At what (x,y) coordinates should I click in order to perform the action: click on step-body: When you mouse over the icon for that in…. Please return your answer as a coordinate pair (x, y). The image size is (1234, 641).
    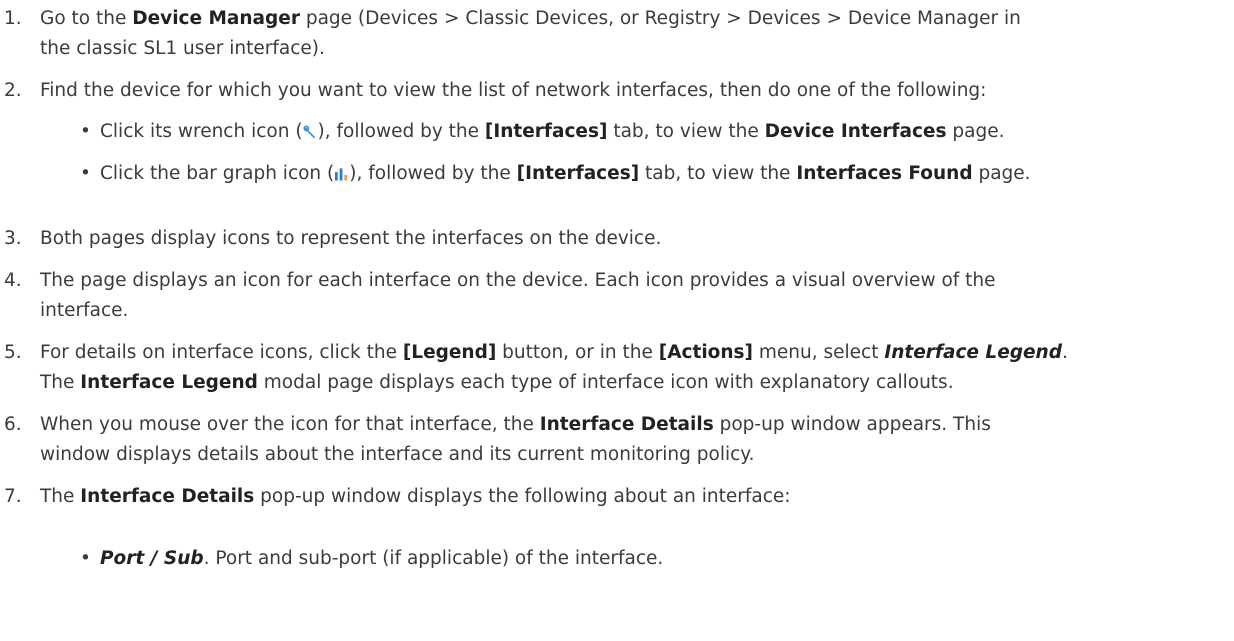
    Looking at the image, I should click on (630, 440).